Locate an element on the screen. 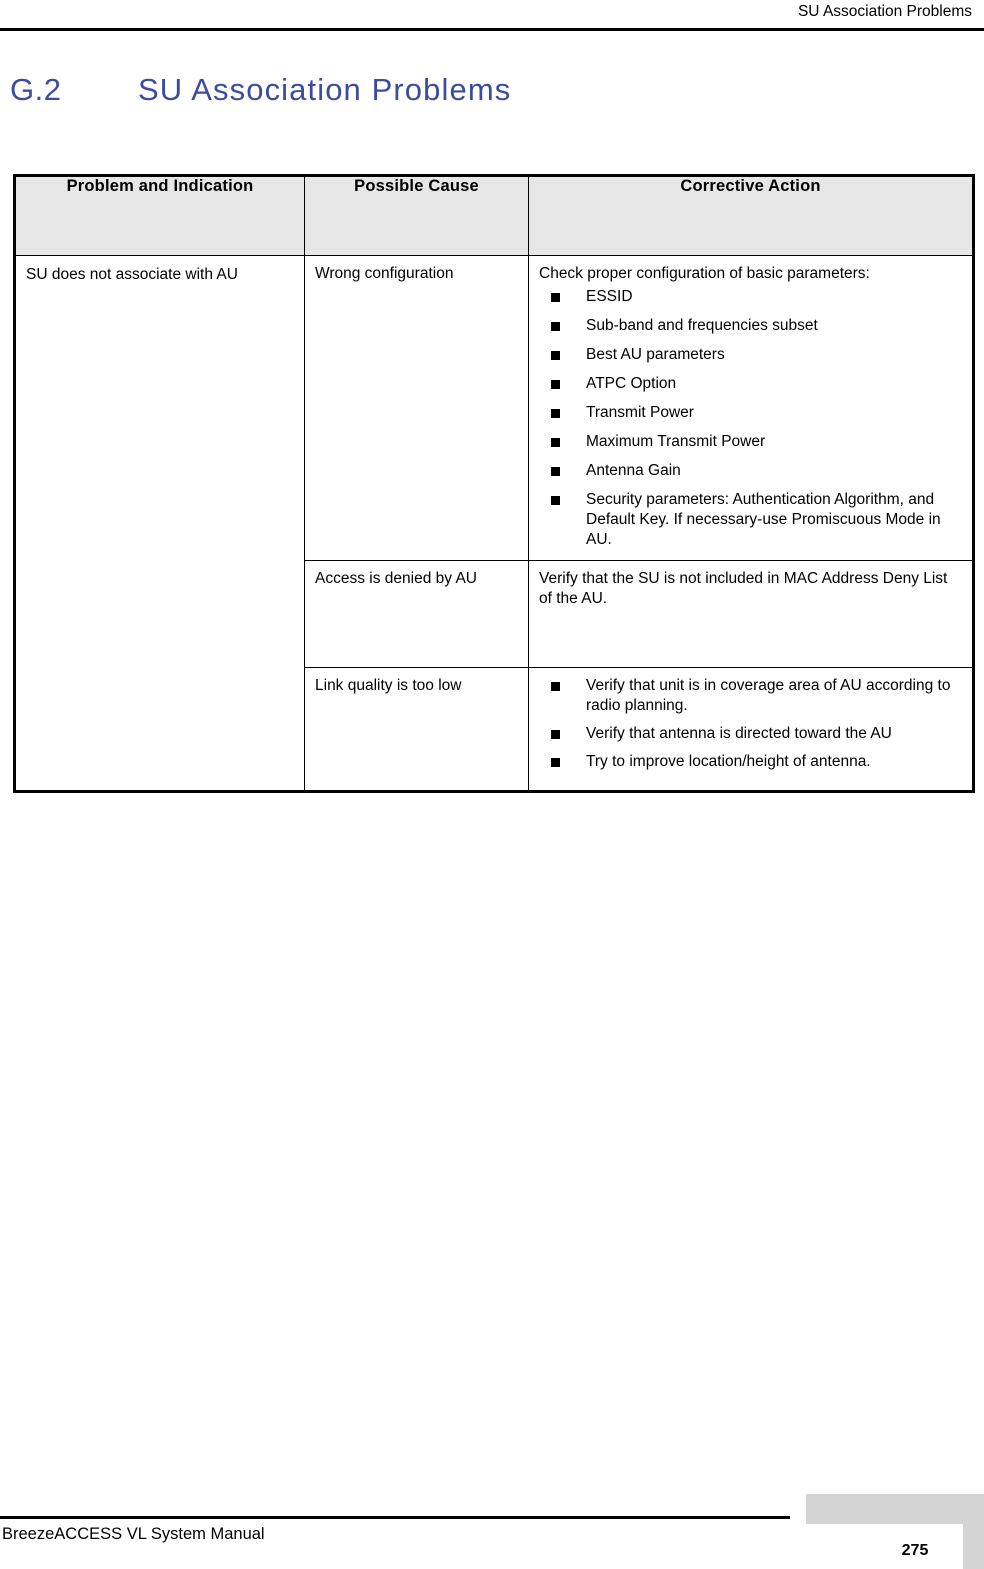 The height and width of the screenshot is (1569, 984). list-item-label: ESSID is located at coordinates (609, 296).